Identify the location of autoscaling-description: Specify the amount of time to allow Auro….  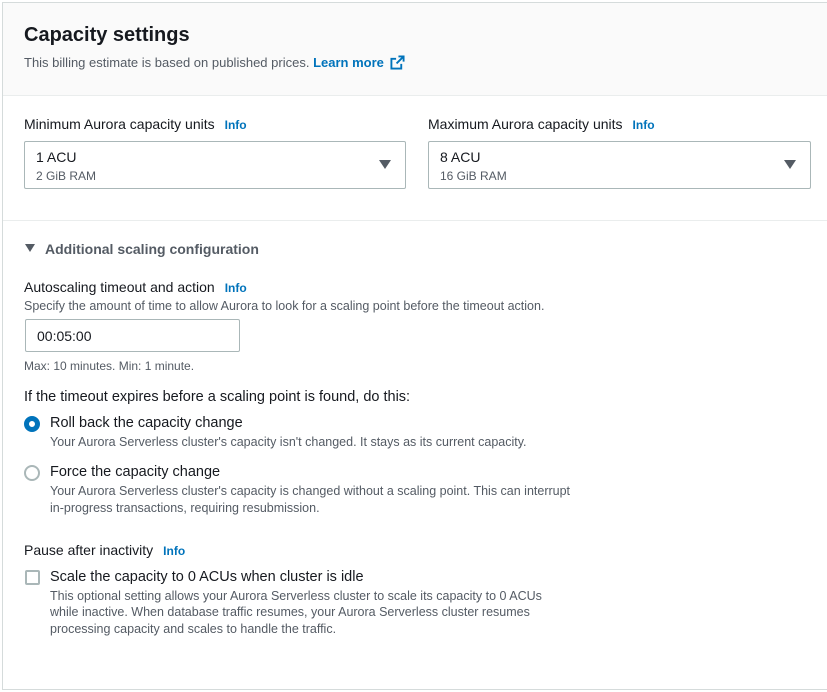
(284, 306).